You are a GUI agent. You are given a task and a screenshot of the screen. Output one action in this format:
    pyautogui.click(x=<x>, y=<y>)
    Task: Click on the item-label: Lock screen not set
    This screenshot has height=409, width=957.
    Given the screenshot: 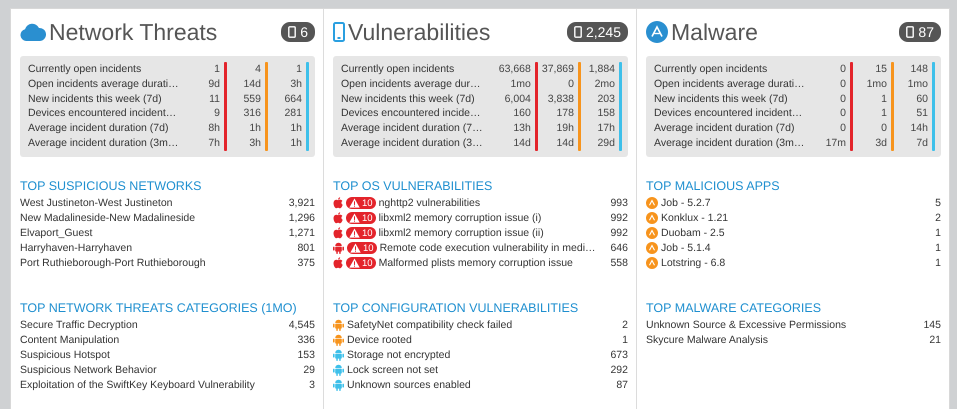 What is the action you would take?
    pyautogui.click(x=393, y=370)
    